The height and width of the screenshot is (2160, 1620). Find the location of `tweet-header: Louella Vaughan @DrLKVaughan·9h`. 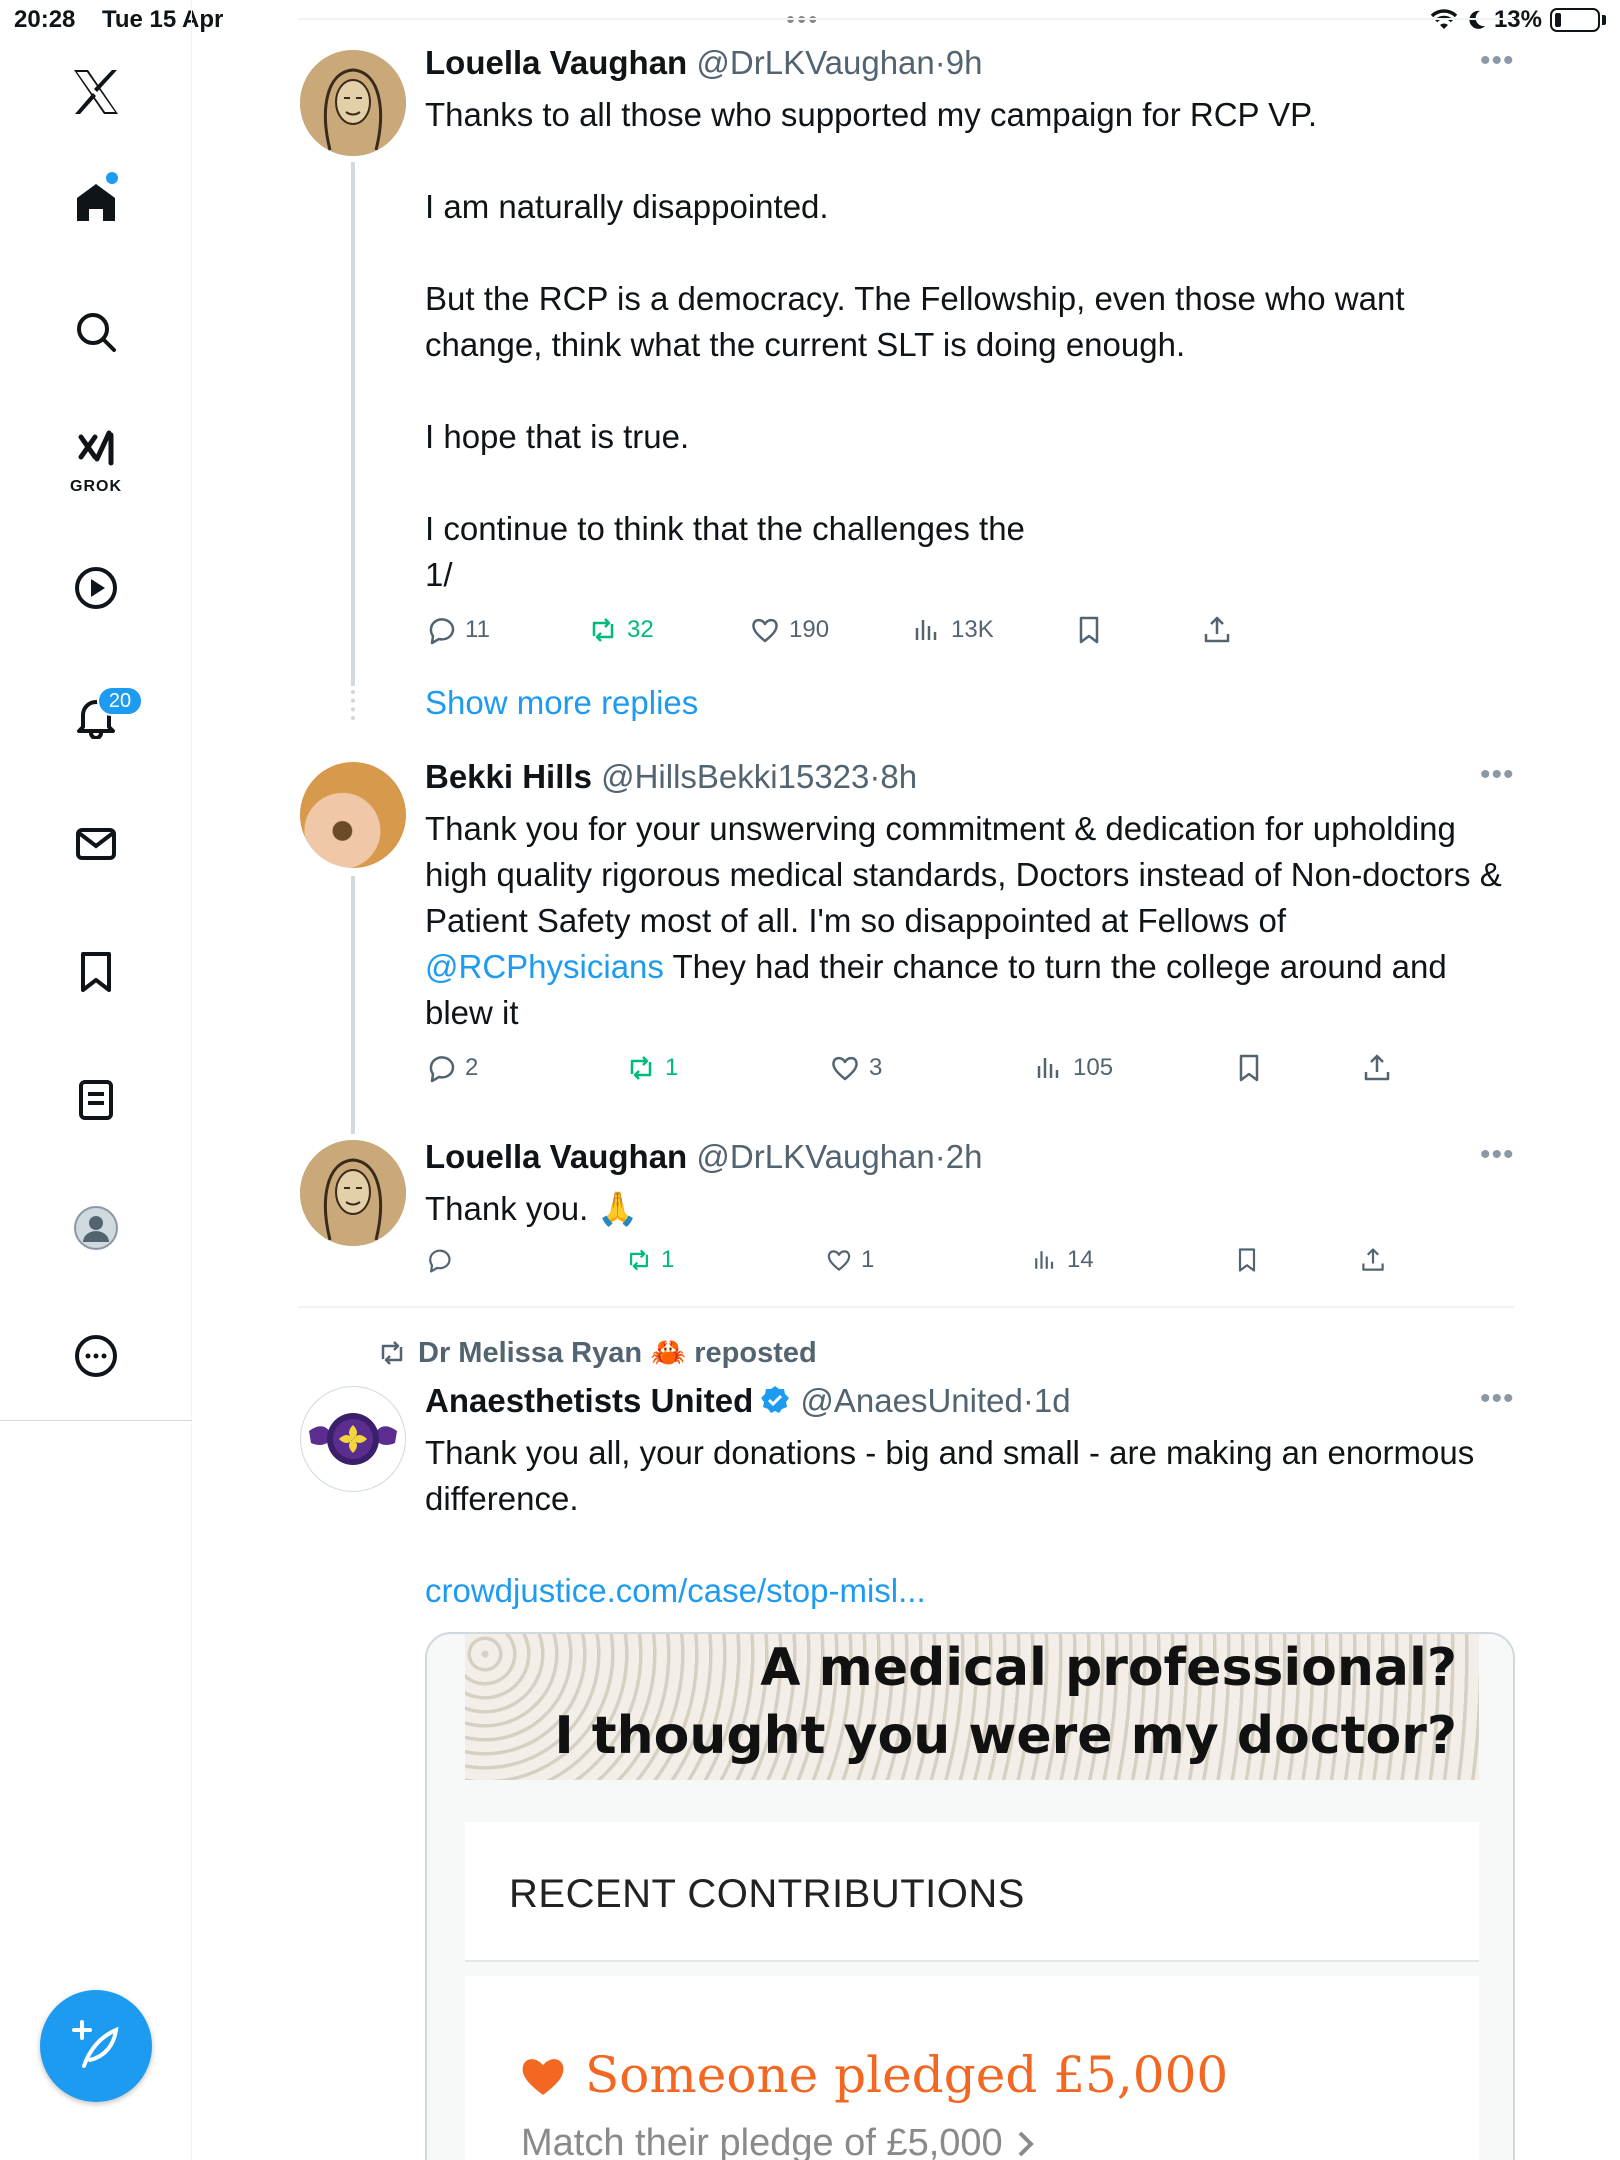

tweet-header: Louella Vaughan @DrLKVaughan·9h is located at coordinates (703, 63).